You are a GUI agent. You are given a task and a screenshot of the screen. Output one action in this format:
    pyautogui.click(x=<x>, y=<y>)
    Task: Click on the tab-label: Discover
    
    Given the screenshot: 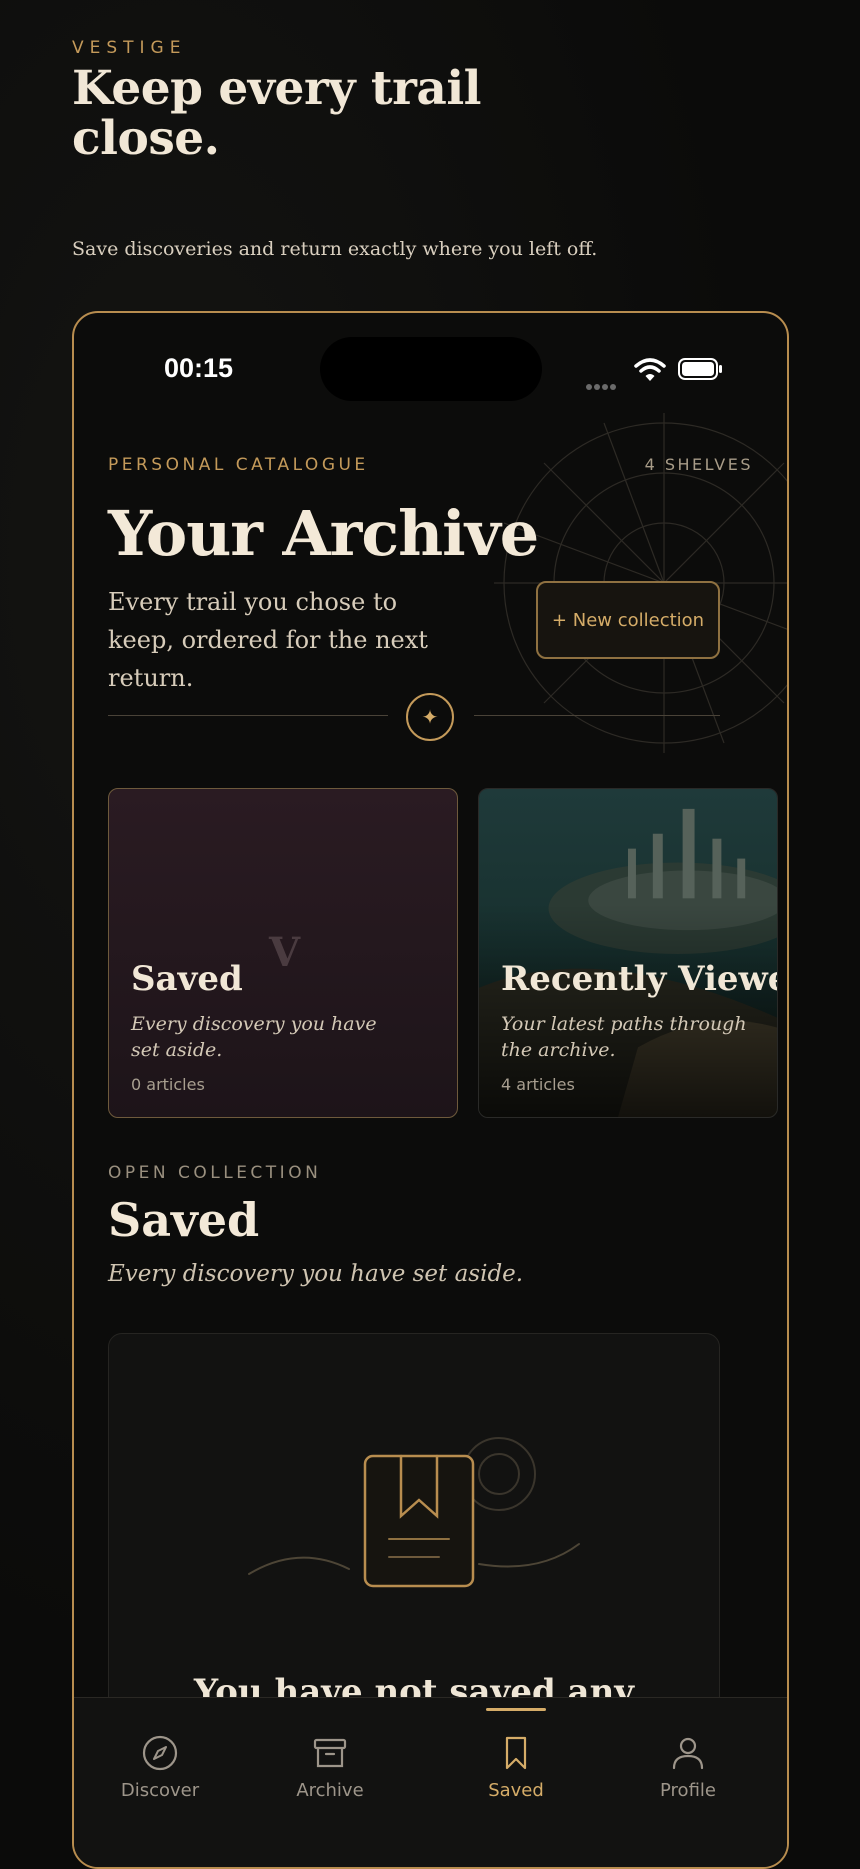 What is the action you would take?
    pyautogui.click(x=160, y=1790)
    